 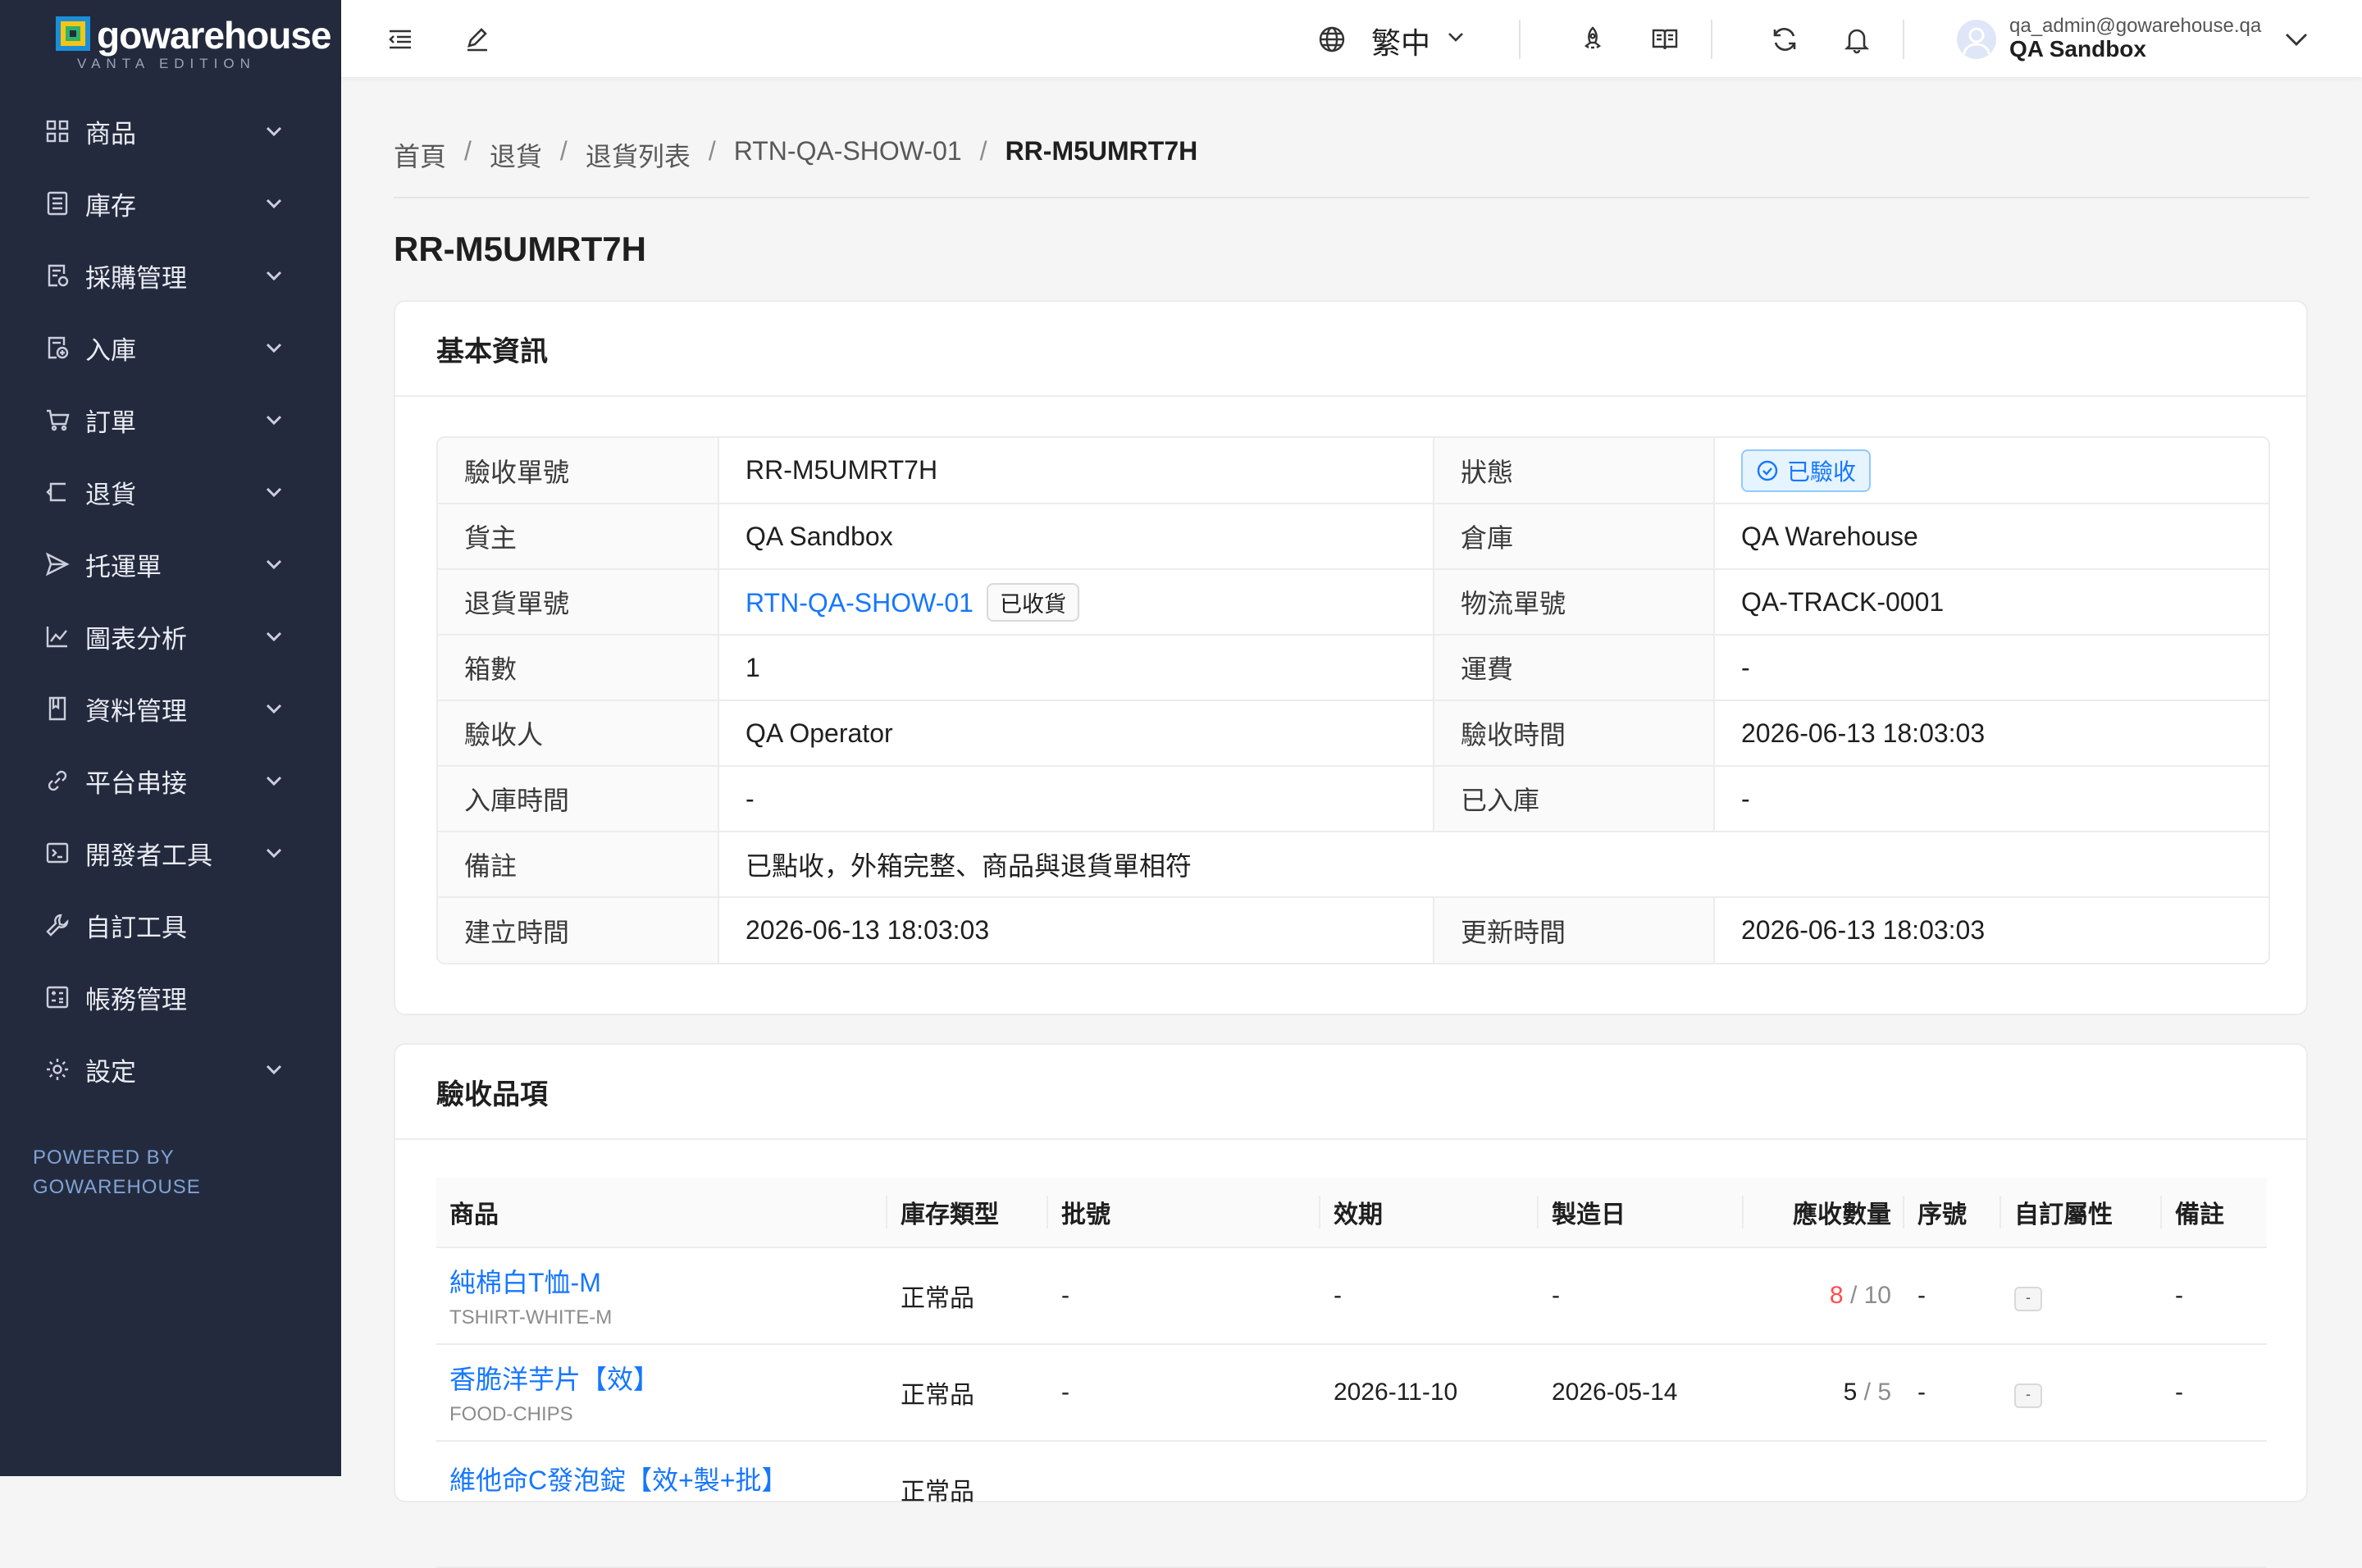 I want to click on user-org: QA Sandbox, so click(x=2077, y=49).